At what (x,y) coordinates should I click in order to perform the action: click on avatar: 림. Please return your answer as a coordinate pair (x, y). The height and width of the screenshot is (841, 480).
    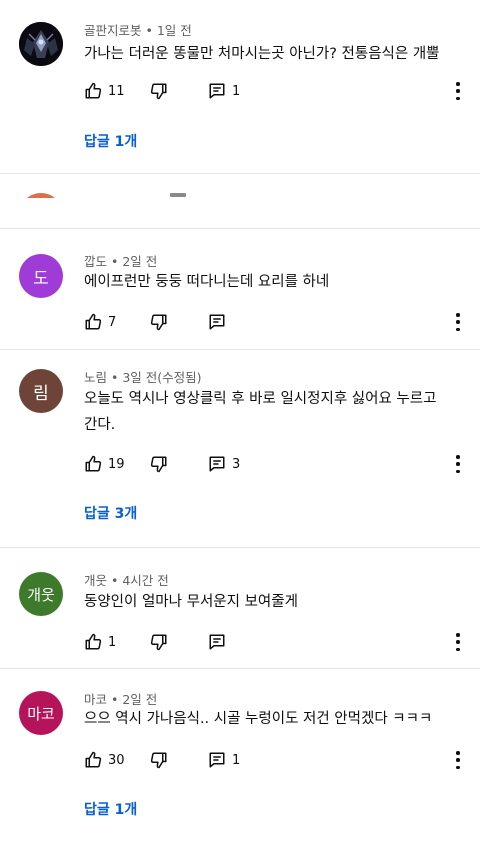
    Looking at the image, I should click on (41, 391).